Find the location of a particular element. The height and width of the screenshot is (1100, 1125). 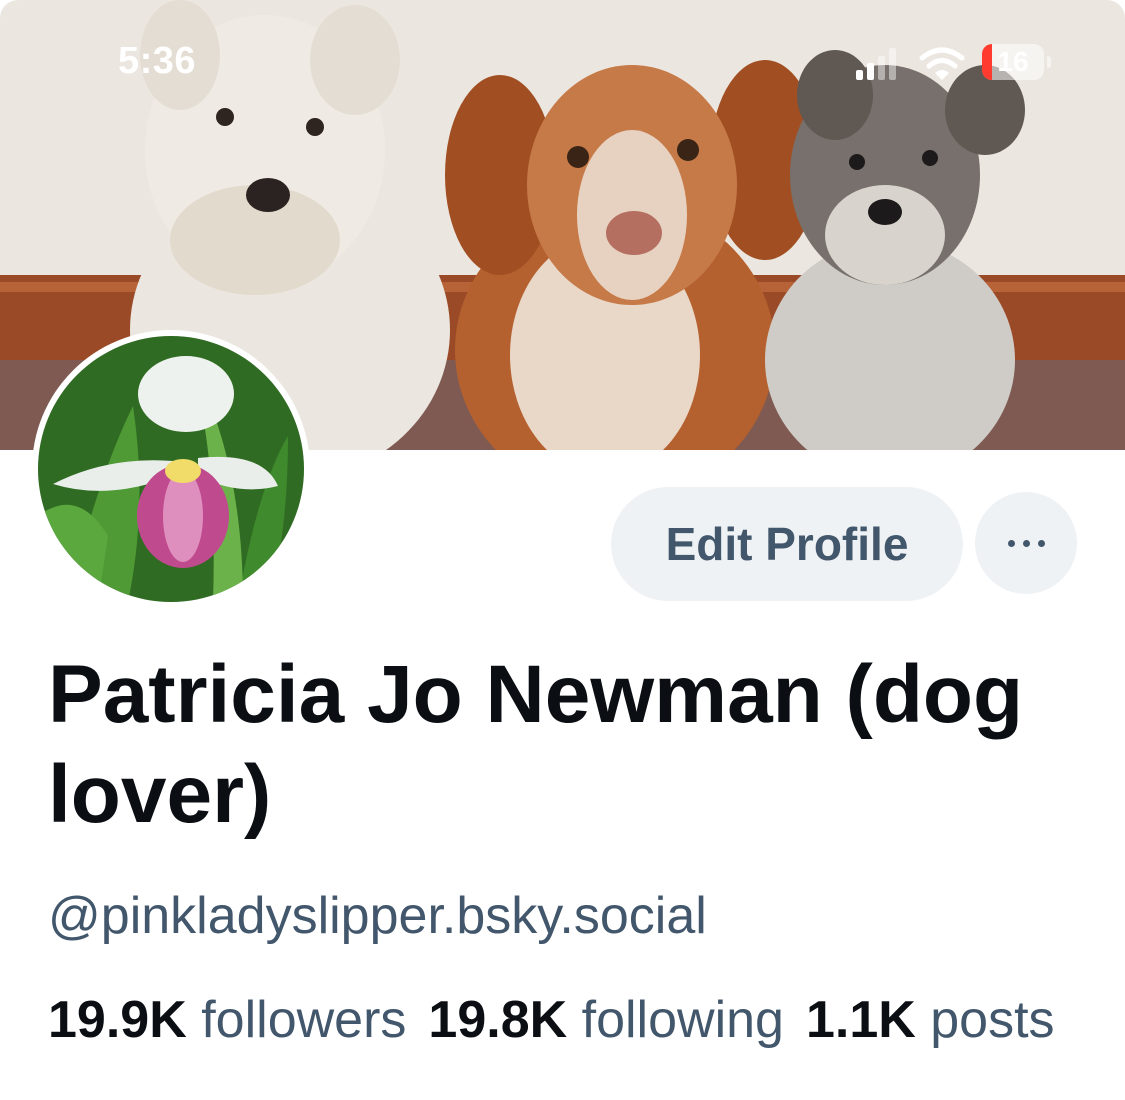

more-options-button is located at coordinates (1026, 543).